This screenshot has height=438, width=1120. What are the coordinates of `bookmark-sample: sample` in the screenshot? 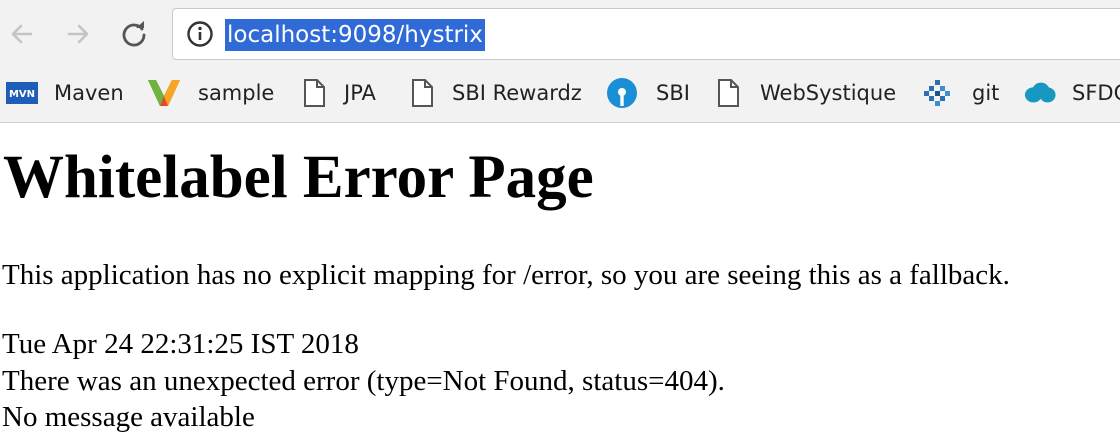 It's located at (211, 93).